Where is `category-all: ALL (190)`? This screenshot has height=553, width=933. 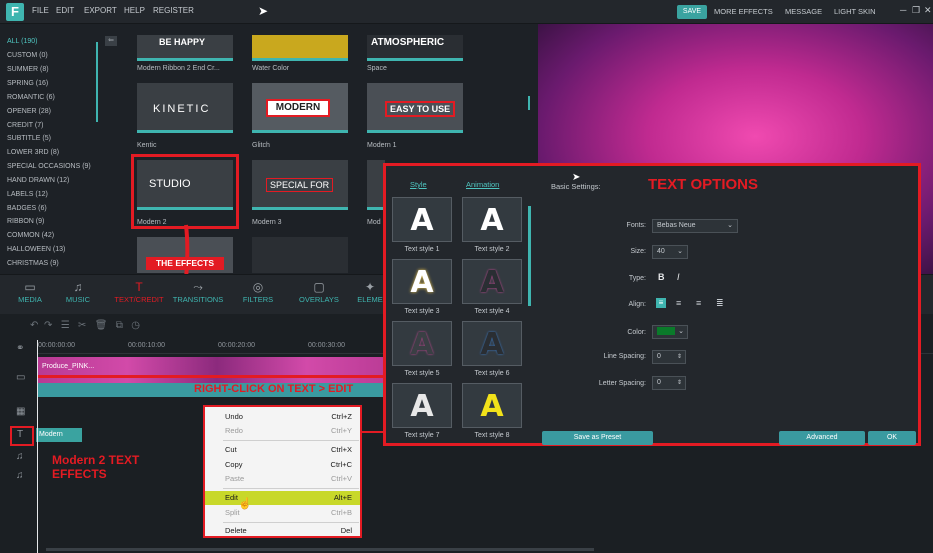 category-all: ALL (190) is located at coordinates (22, 41).